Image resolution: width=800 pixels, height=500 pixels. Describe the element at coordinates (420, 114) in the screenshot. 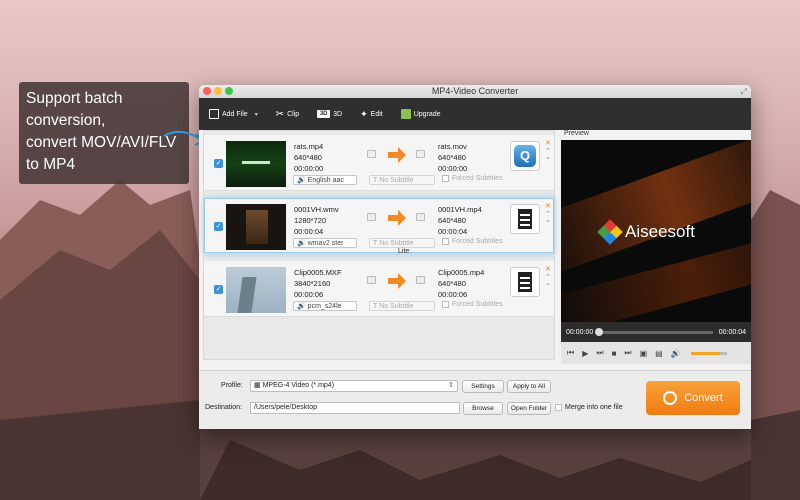

I see `upgrade-button: Upgrade` at that location.